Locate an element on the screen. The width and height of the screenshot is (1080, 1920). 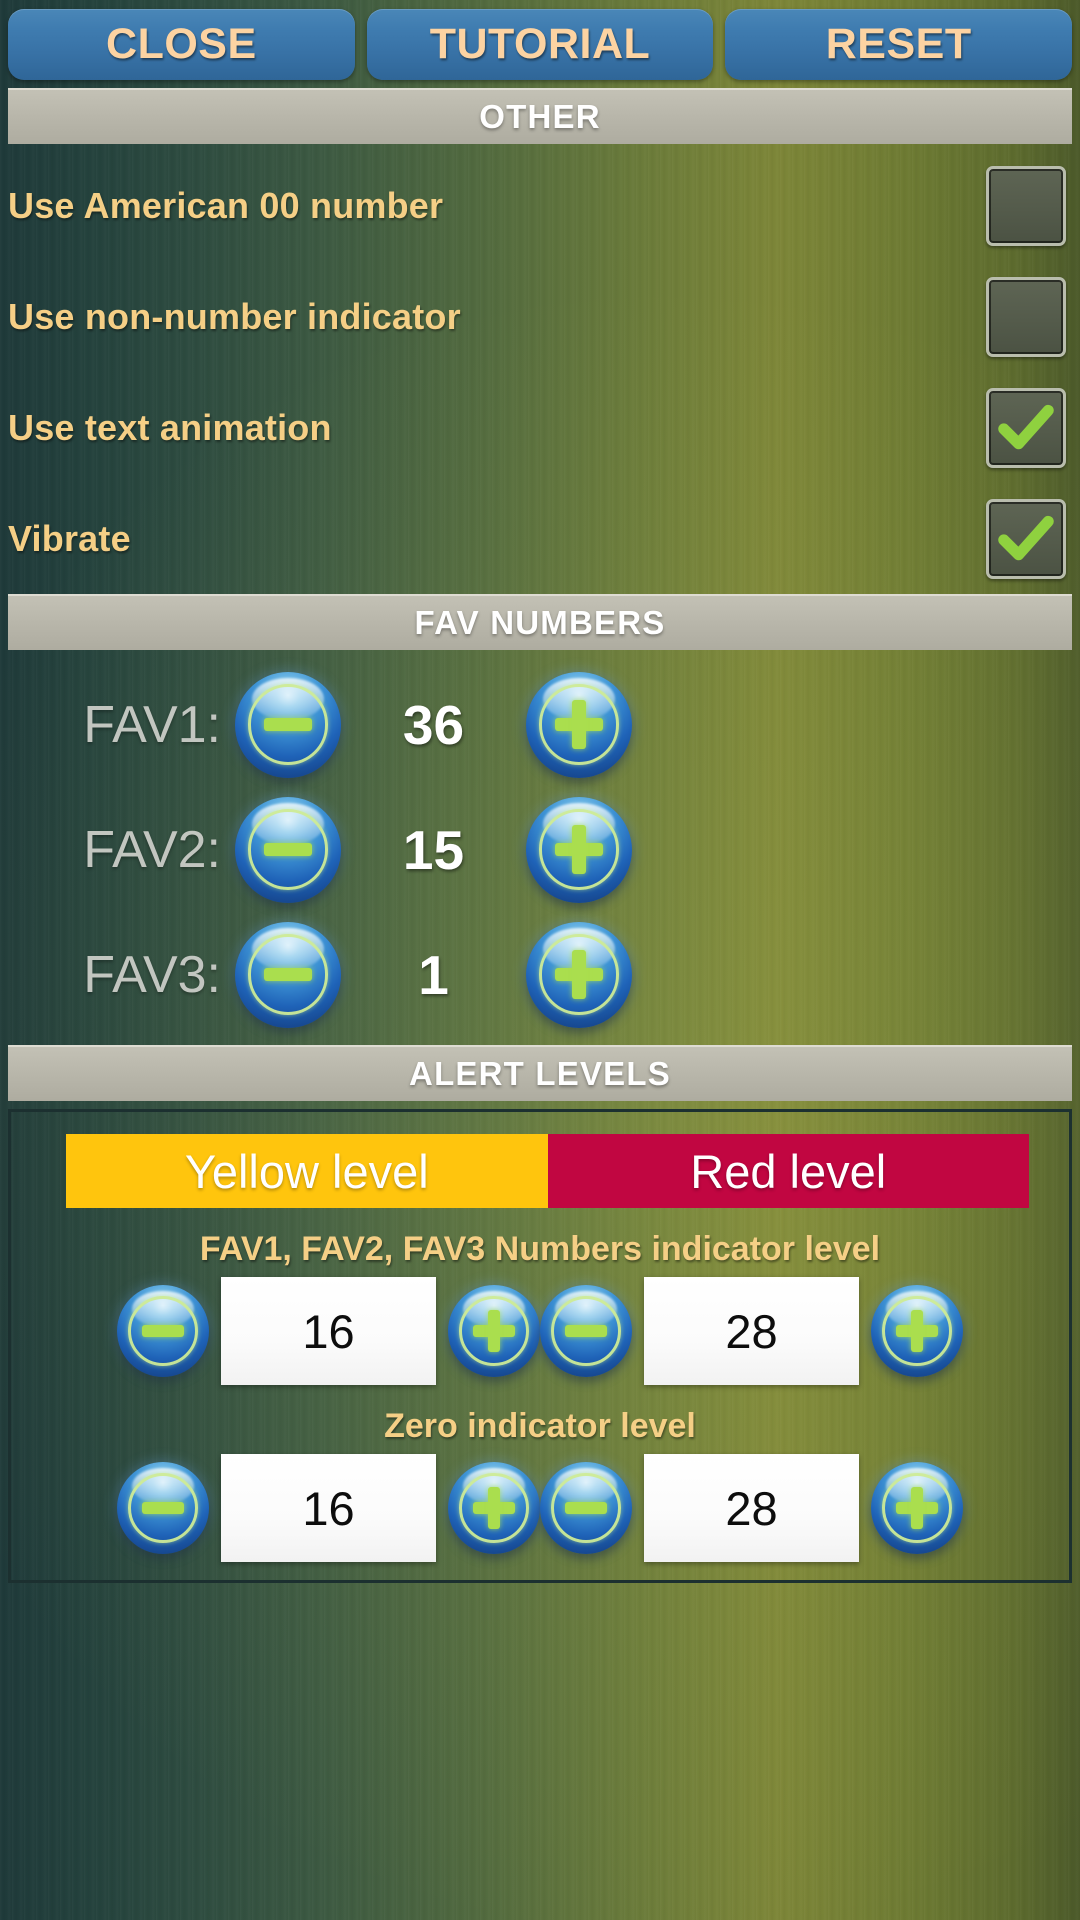
option-label: Use text animation is located at coordinates (170, 427).